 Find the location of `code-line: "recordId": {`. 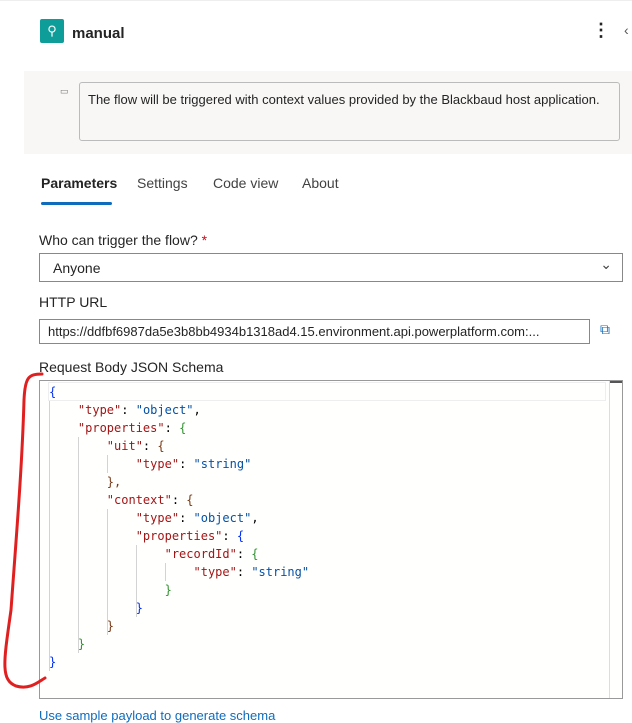

code-line: "recordId": { is located at coordinates (179, 554).